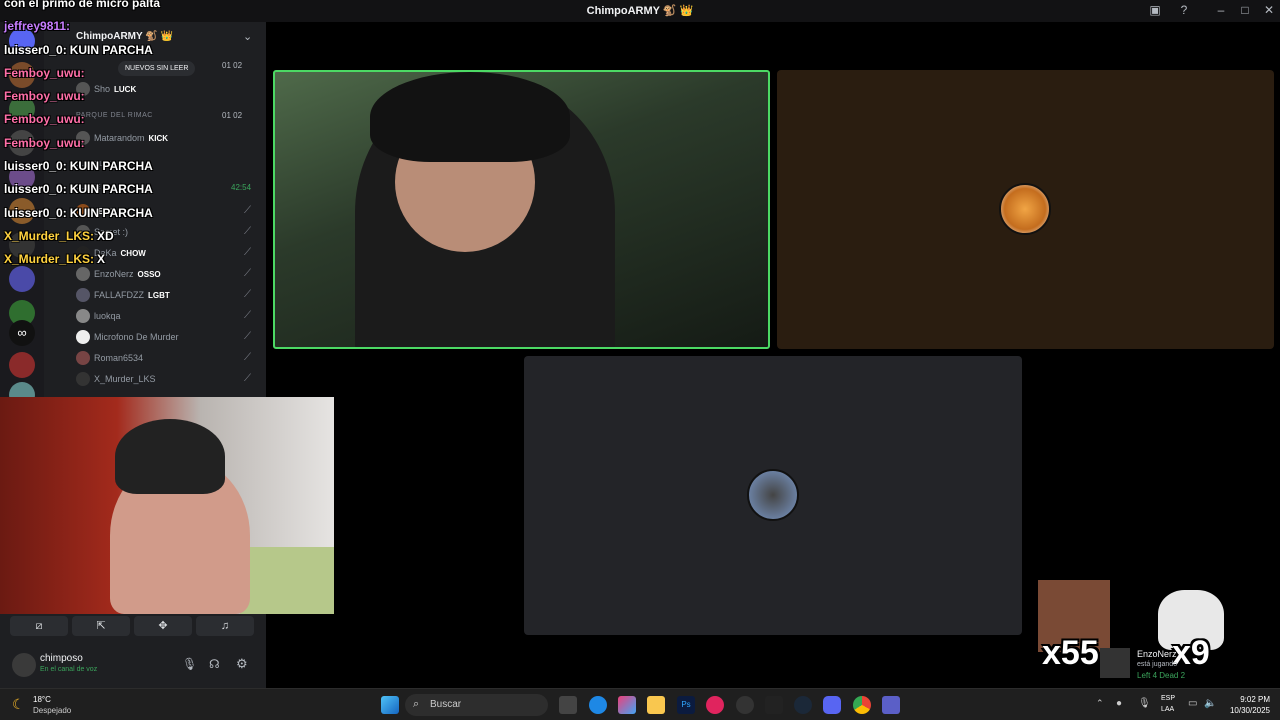  What do you see at coordinates (170, 456) in the screenshot?
I see `cap` at bounding box center [170, 456].